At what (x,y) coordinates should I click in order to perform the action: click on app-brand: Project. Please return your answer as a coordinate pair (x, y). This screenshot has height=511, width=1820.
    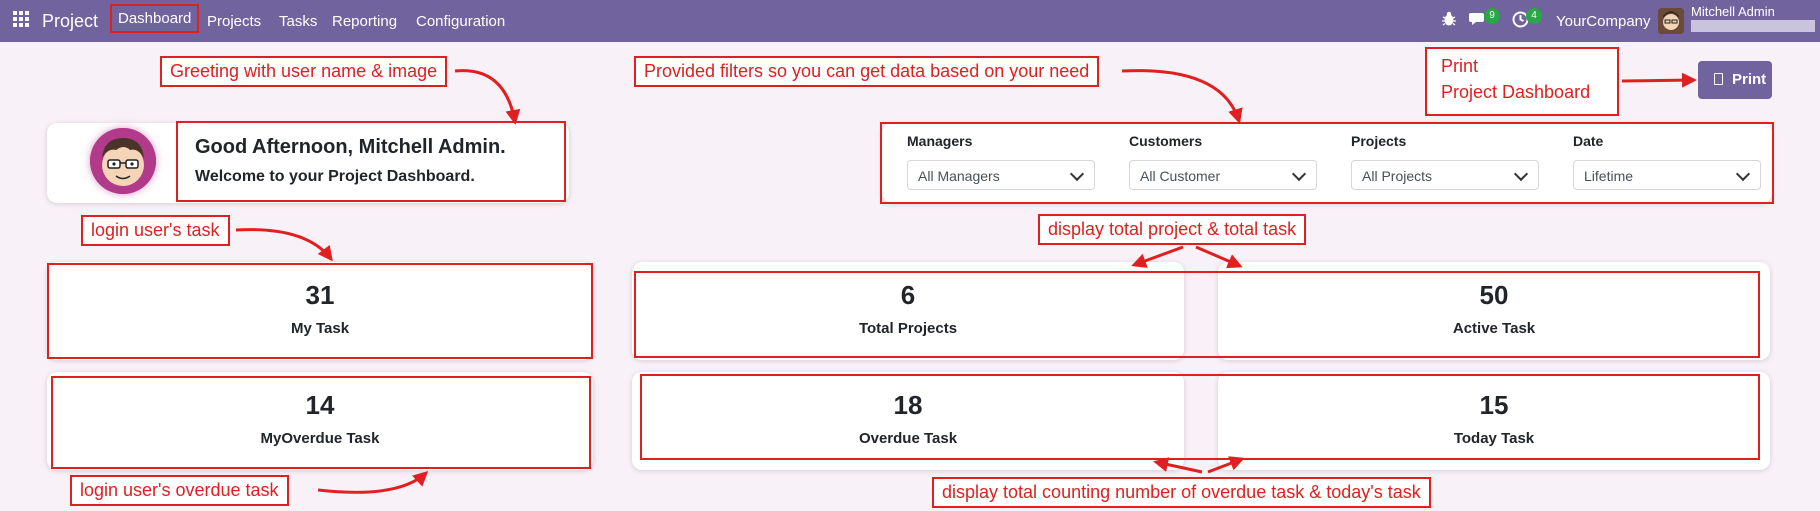
    Looking at the image, I should click on (70, 21).